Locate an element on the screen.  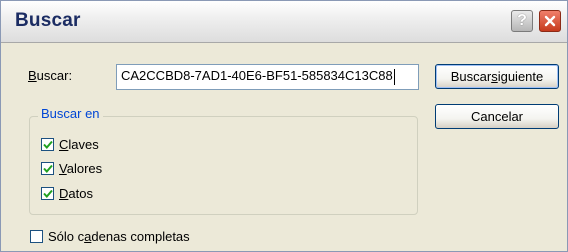
keys-mnemonic: C is located at coordinates (64, 144).